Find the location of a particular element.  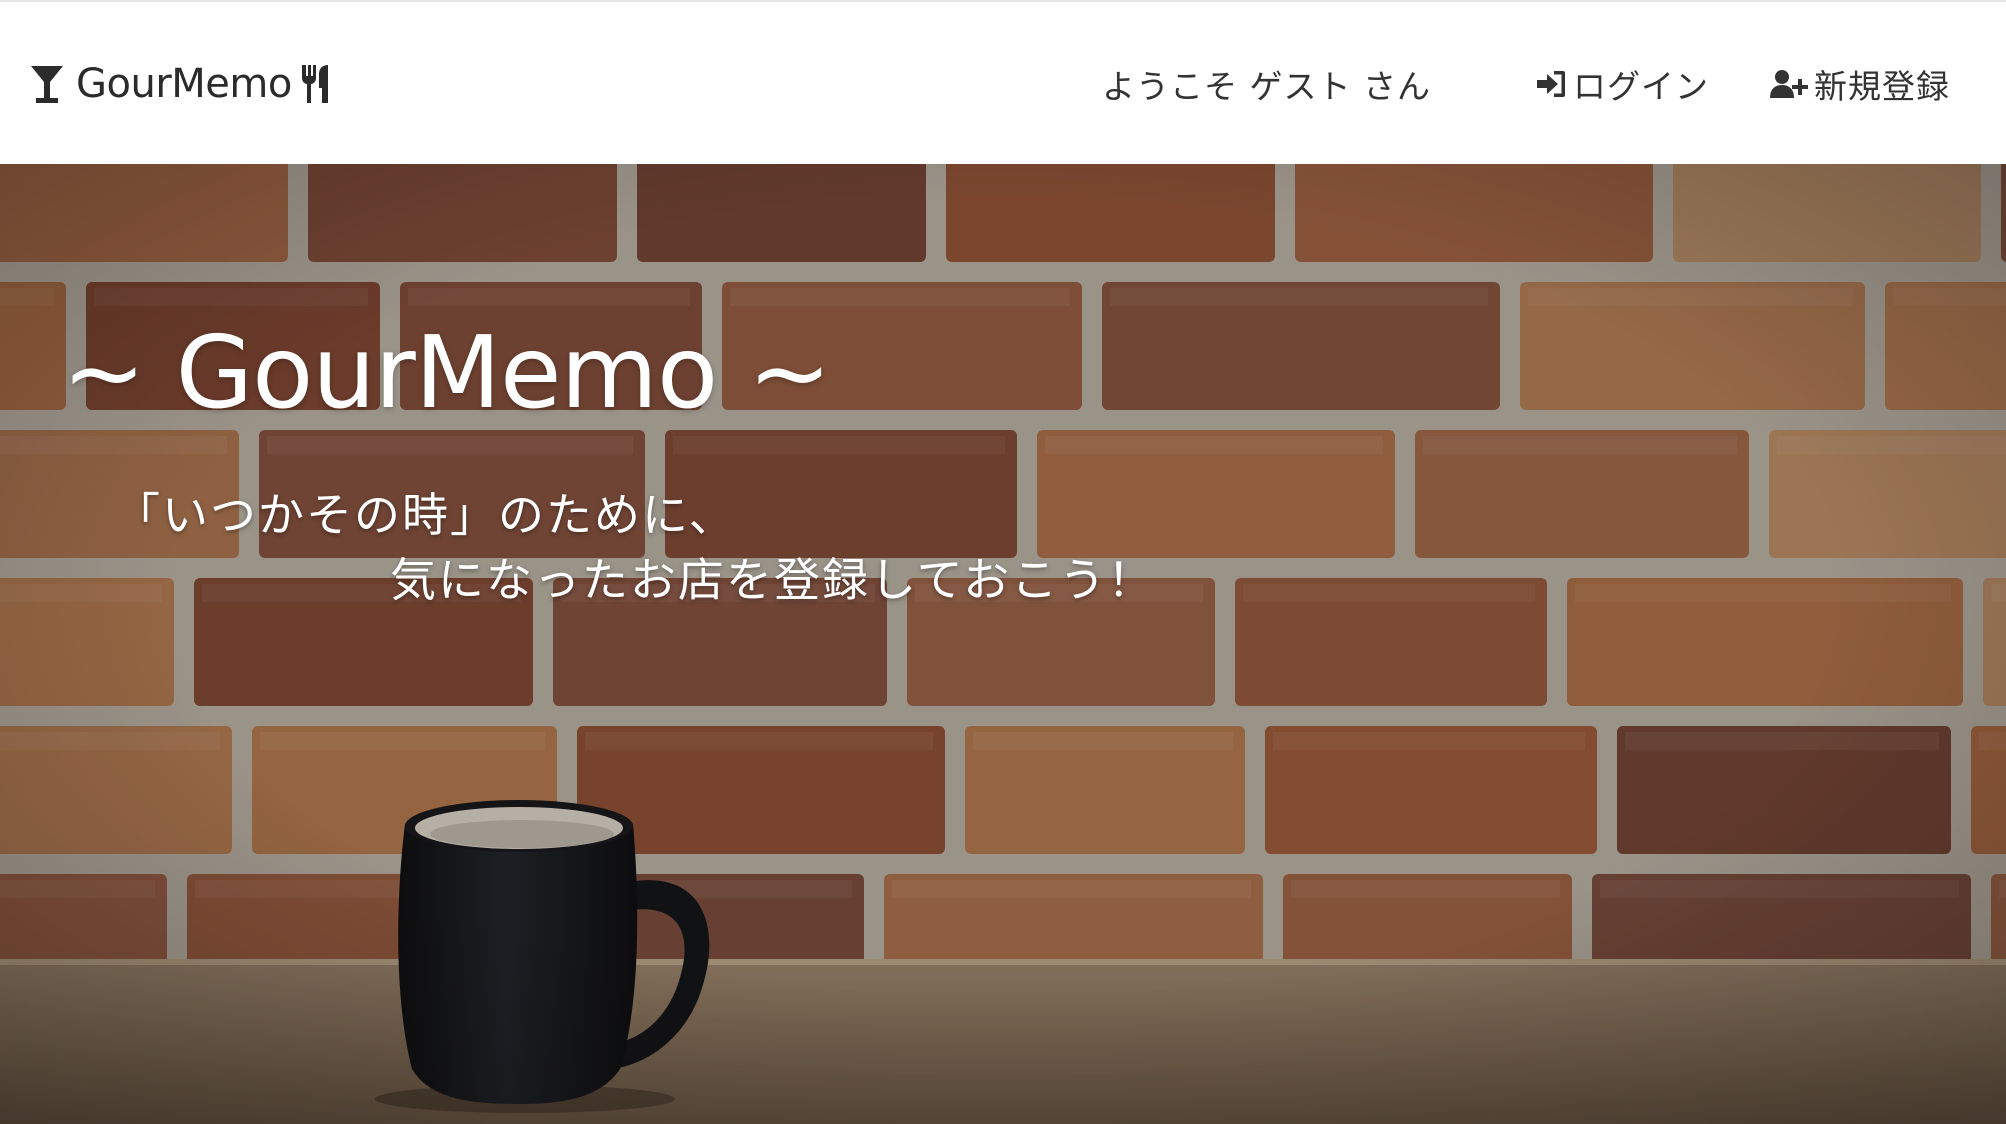

brand-name: GourMemo is located at coordinates (184, 84).